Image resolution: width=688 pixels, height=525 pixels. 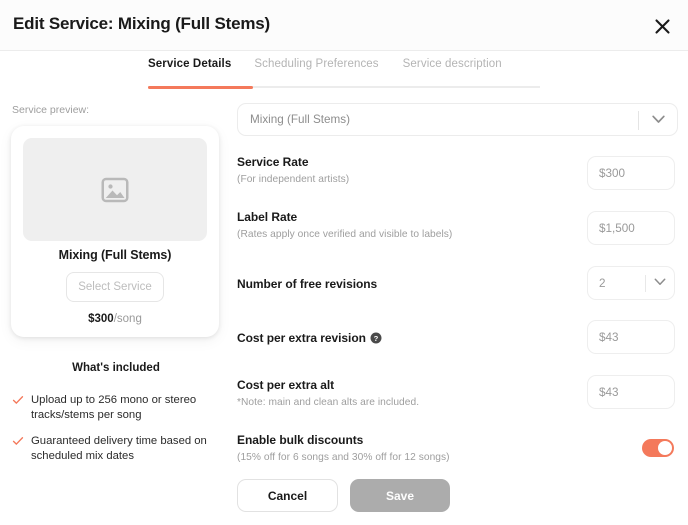 What do you see at coordinates (51, 110) in the screenshot?
I see `service-preview-label: Service preview:` at bounding box center [51, 110].